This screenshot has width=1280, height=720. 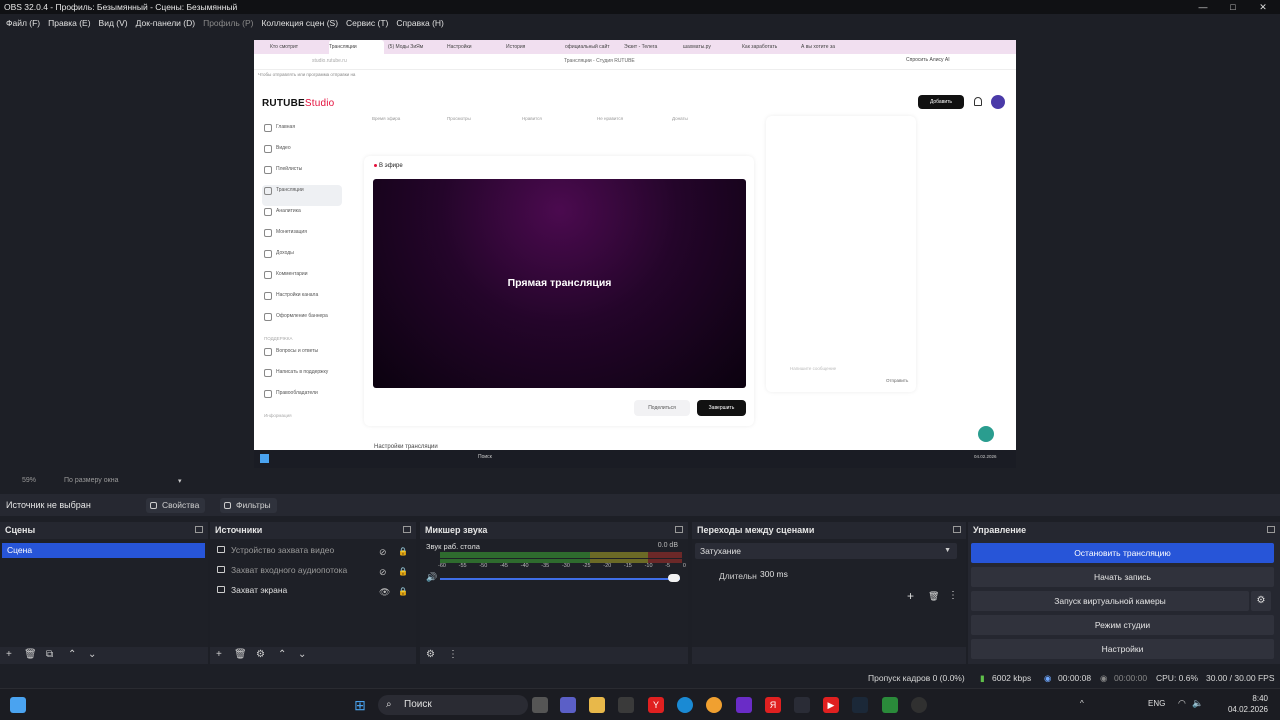 What do you see at coordinates (1122, 625) in the screenshot?
I see `studio-mode-button: Режим студии` at bounding box center [1122, 625].